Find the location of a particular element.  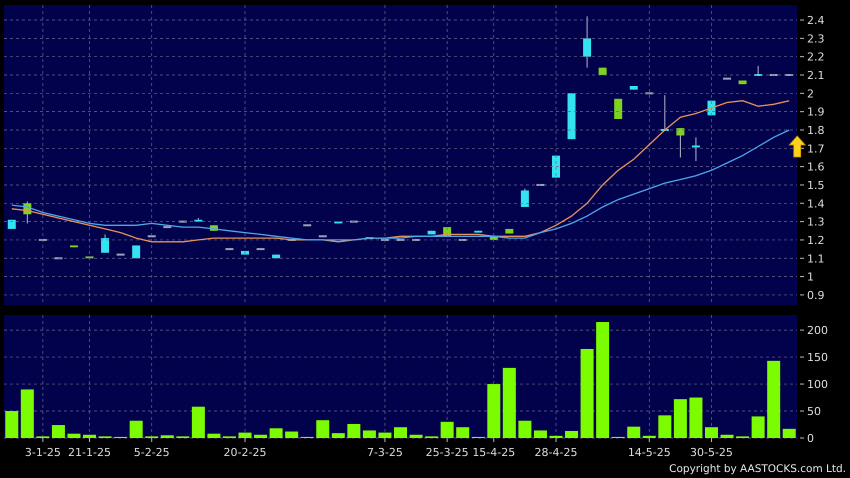

axis-label: 2.4 is located at coordinates (815, 21).